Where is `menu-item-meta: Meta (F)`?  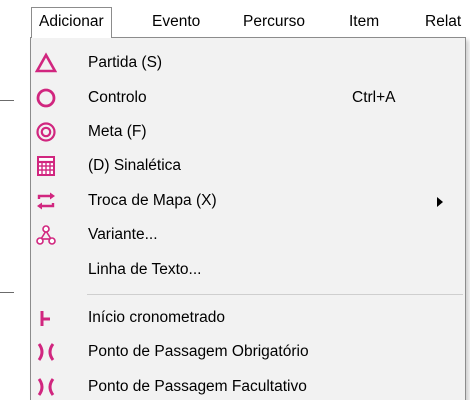 menu-item-meta: Meta (F) is located at coordinates (248, 132).